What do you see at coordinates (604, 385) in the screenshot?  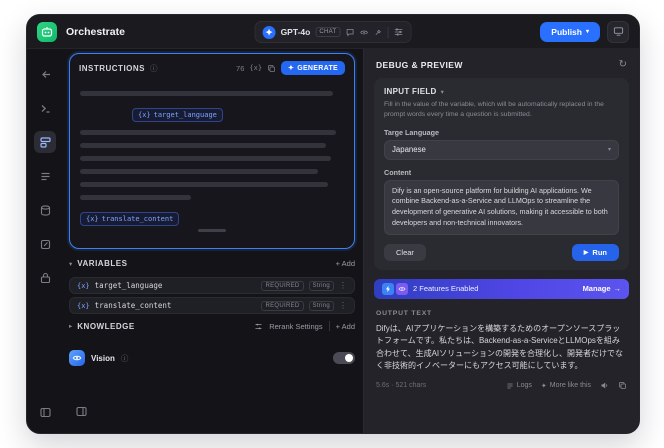 I see `text-to-speech-icon` at bounding box center [604, 385].